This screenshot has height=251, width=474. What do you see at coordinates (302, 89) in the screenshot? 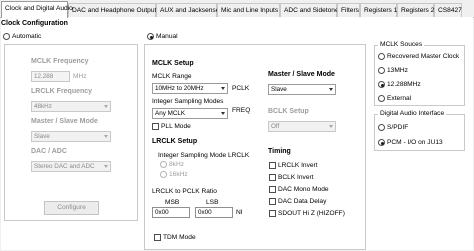
I see `master-slave-mode-select: Slave` at bounding box center [302, 89].